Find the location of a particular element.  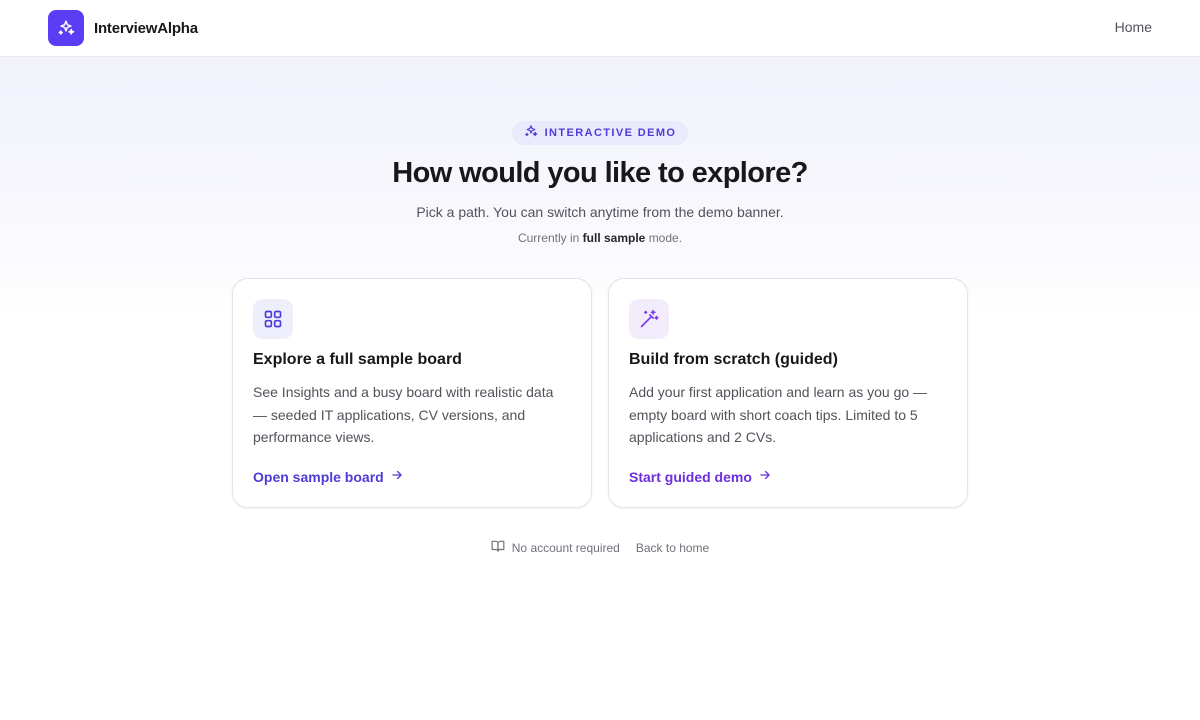

nav-home-link: Home is located at coordinates (1133, 27).